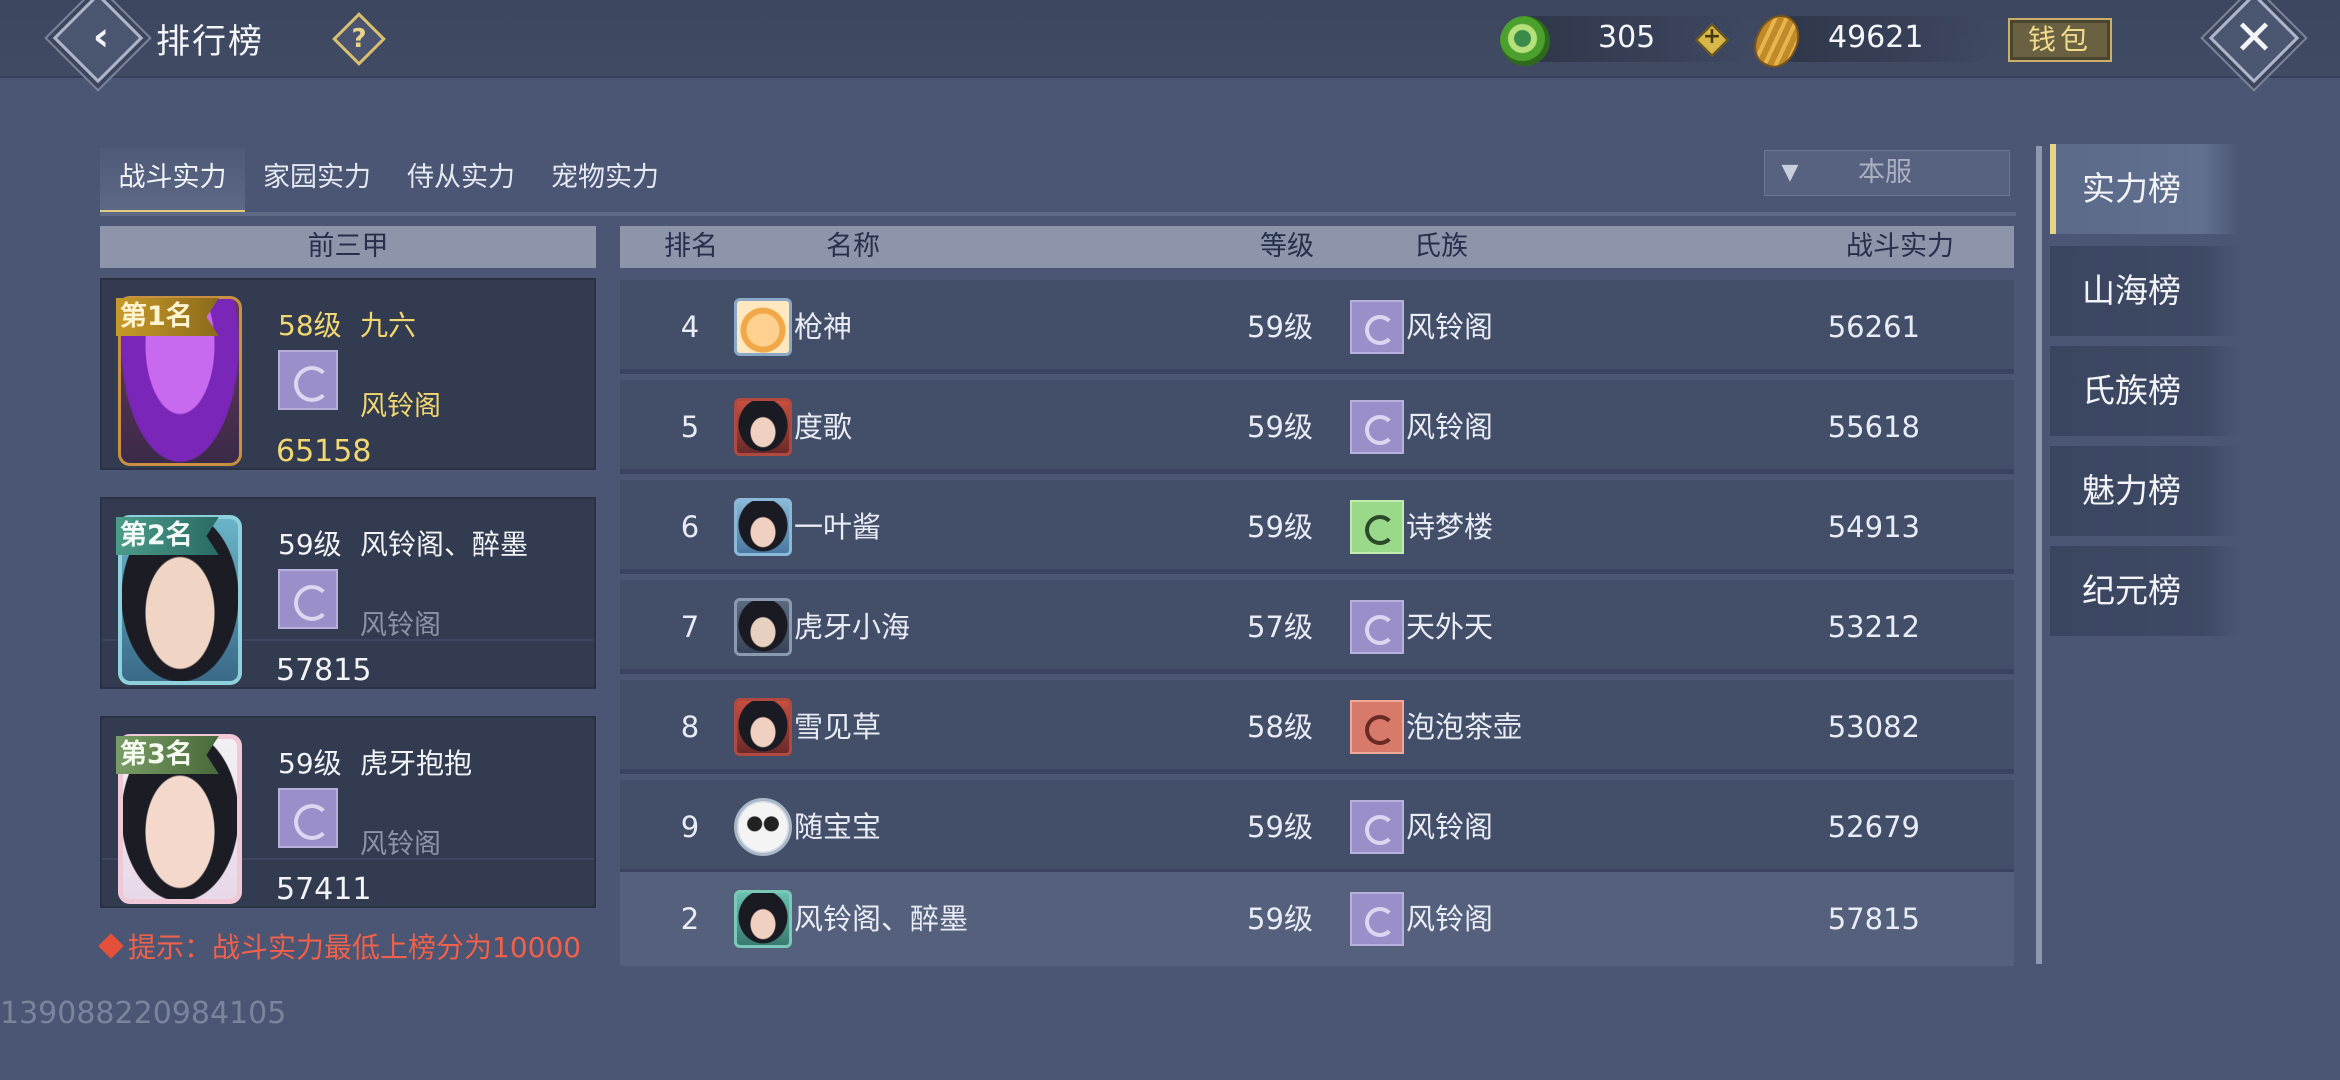 This screenshot has width=2340, height=1080. I want to click on panda-avatar-icon, so click(763, 827).